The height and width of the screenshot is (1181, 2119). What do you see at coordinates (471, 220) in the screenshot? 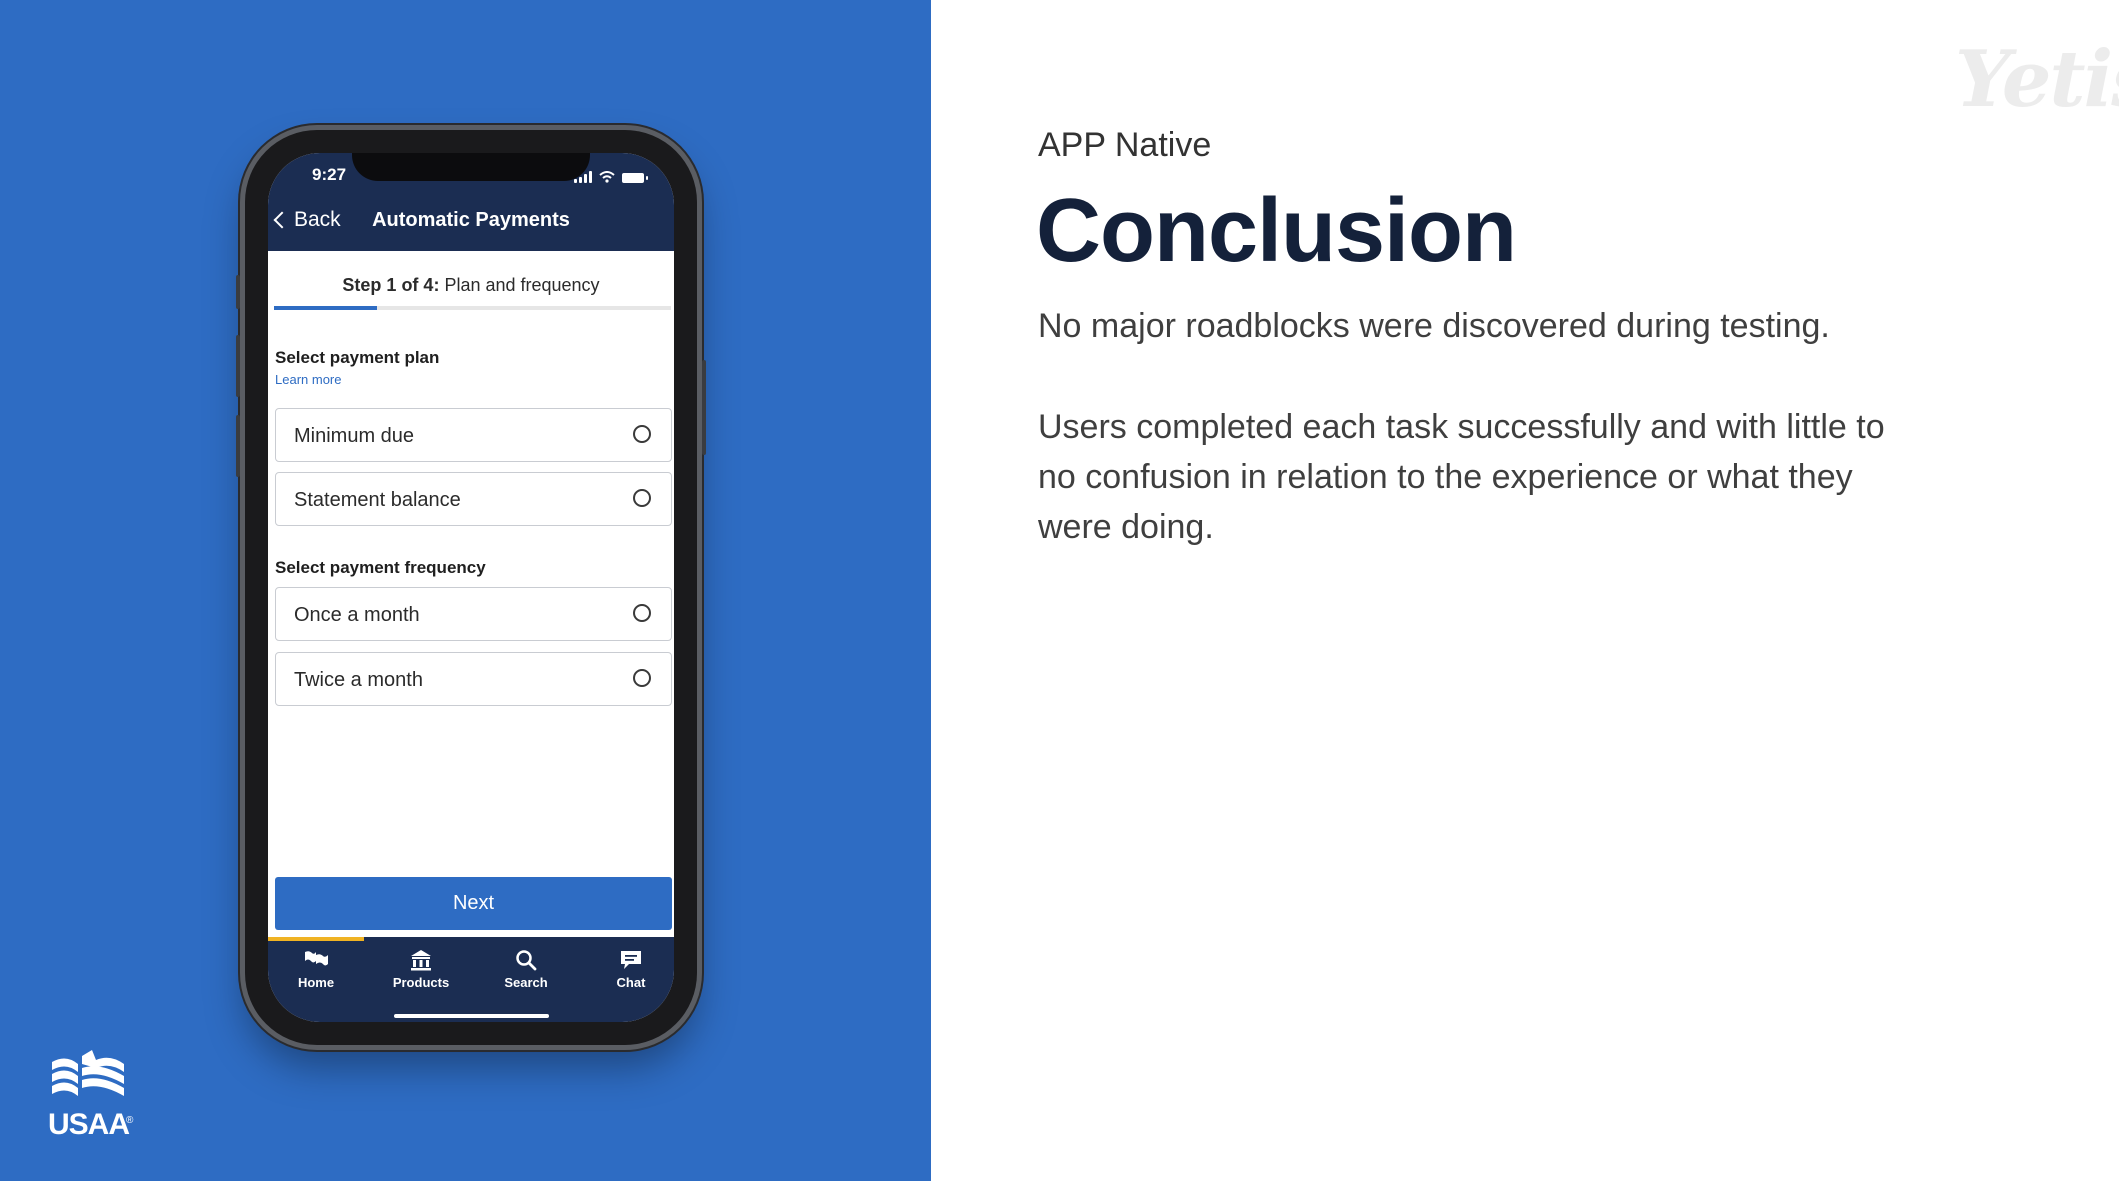
I see `screen-title: Automatic Payments` at bounding box center [471, 220].